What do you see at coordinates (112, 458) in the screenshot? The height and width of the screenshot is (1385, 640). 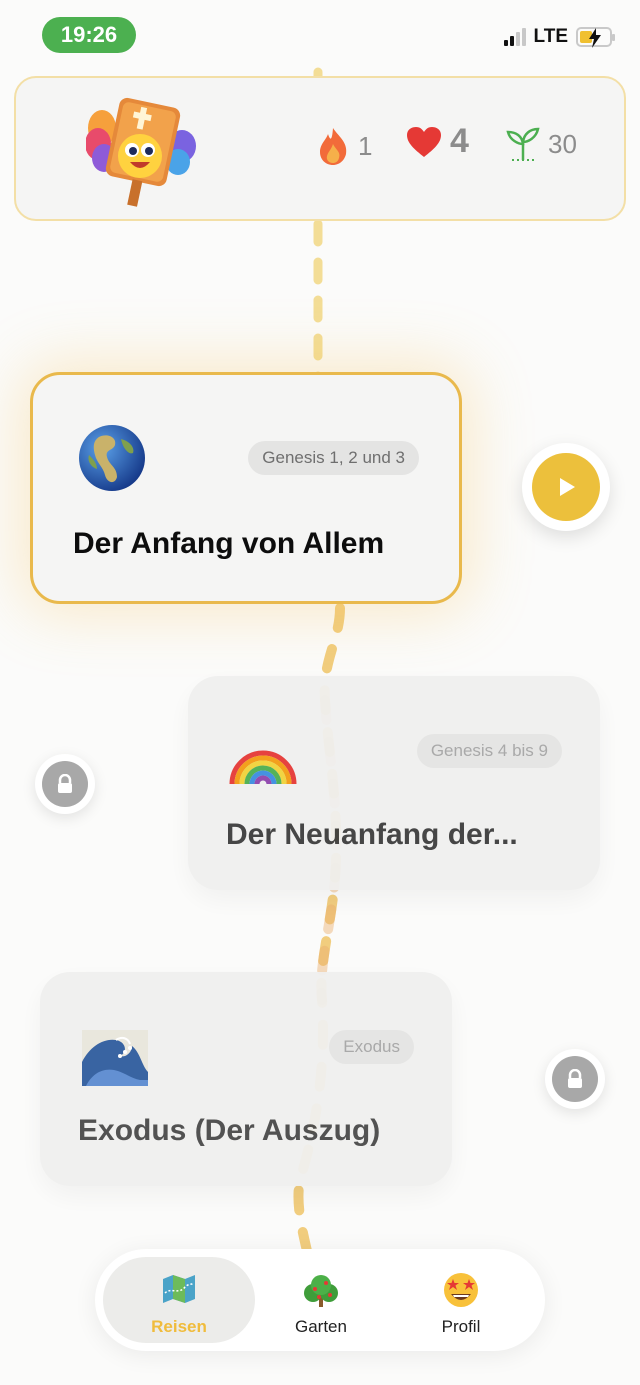 I see `globe-icon` at bounding box center [112, 458].